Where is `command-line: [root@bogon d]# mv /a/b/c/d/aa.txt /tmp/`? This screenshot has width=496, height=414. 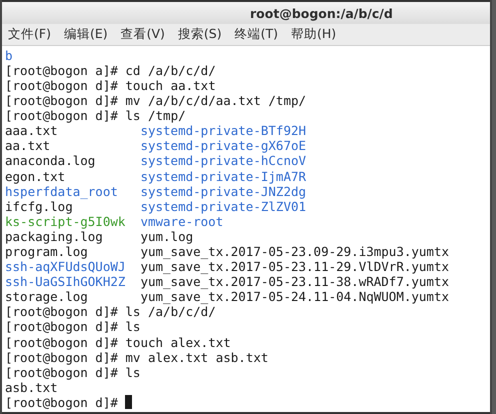
command-line: [root@bogon d]# mv /a/b/c/d/aa.txt /tmp/ is located at coordinates (155, 100).